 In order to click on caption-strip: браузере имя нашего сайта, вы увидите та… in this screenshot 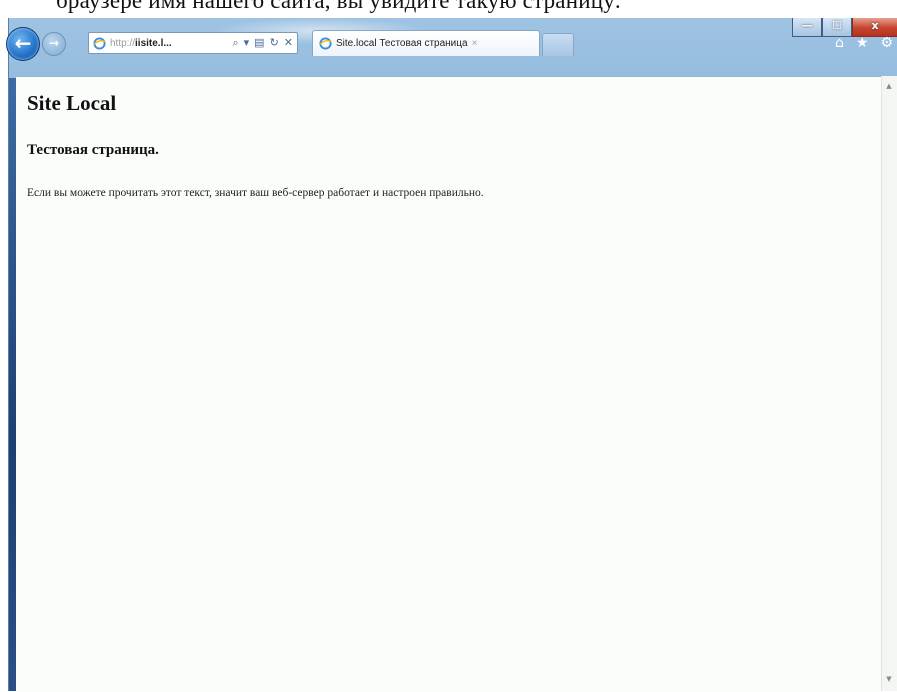, I will do `click(448, 10)`.